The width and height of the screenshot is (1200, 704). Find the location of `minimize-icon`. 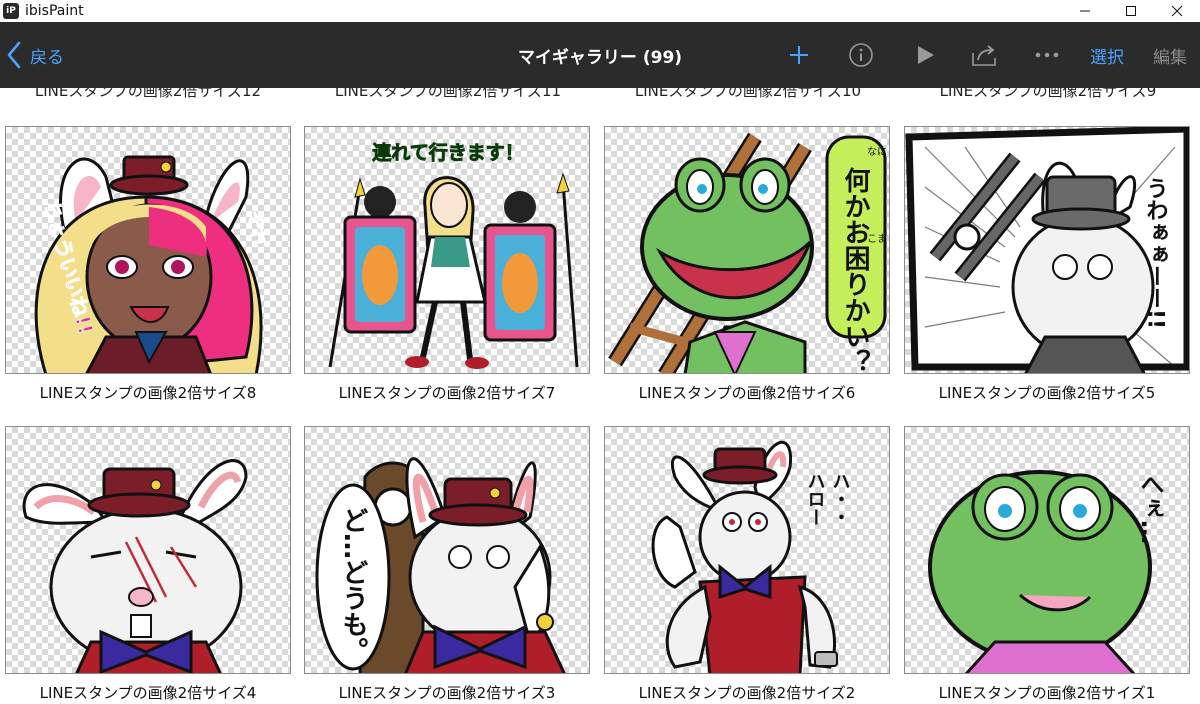

minimize-icon is located at coordinates (1085, 11).